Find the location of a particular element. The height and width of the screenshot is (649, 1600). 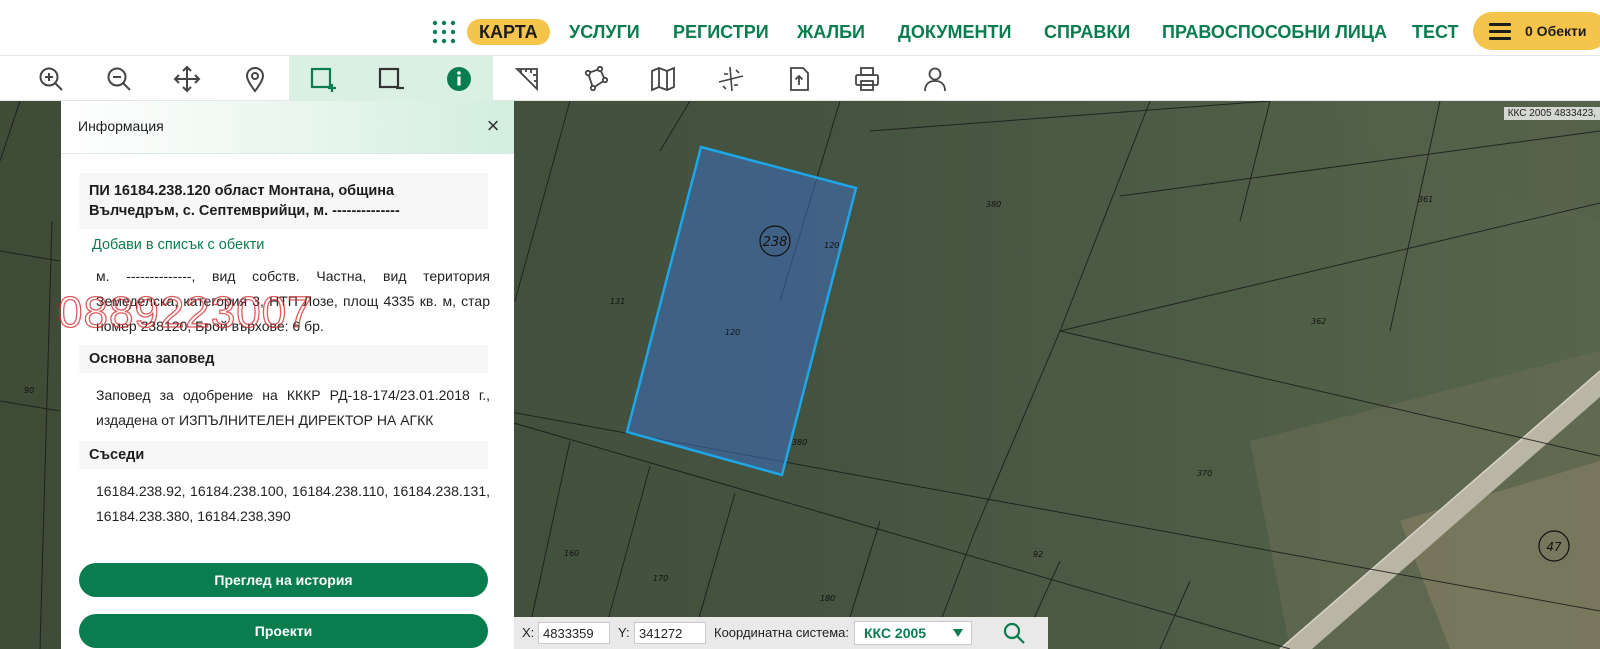

zoom-in-tool is located at coordinates (51, 78).